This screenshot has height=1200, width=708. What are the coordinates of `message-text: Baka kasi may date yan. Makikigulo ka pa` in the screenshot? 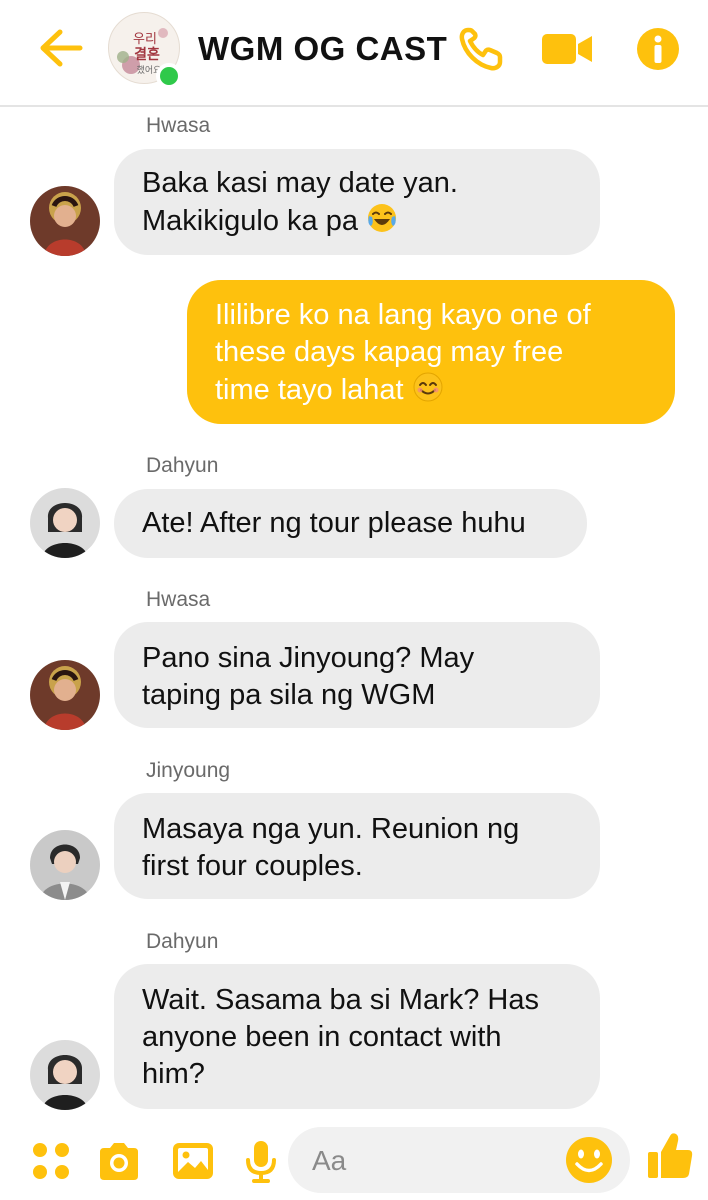 It's located at (300, 202).